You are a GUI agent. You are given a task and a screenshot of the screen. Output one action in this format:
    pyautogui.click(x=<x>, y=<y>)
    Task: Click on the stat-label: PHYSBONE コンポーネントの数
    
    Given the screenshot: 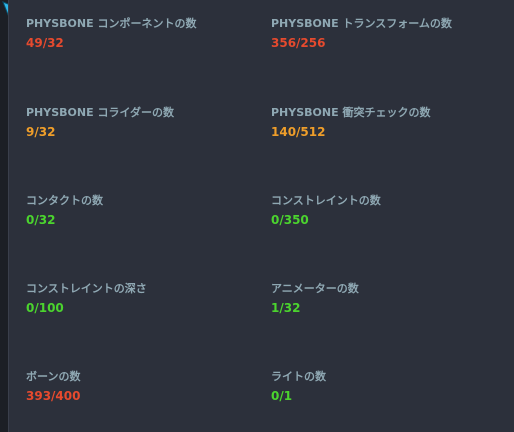 What is the action you would take?
    pyautogui.click(x=111, y=23)
    